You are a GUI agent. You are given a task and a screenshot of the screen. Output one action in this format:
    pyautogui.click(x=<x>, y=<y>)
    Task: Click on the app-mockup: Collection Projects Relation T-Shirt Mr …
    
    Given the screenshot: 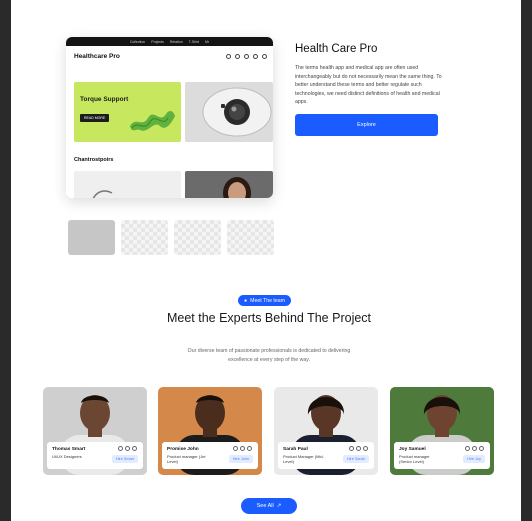 What is the action you would take?
    pyautogui.click(x=169, y=117)
    